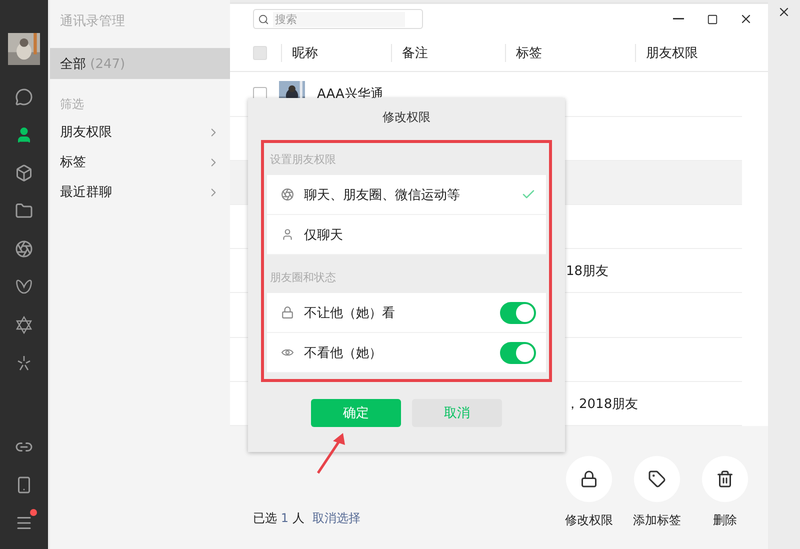  What do you see at coordinates (92, 22) in the screenshot?
I see `panel-title: 通讯录管理` at bounding box center [92, 22].